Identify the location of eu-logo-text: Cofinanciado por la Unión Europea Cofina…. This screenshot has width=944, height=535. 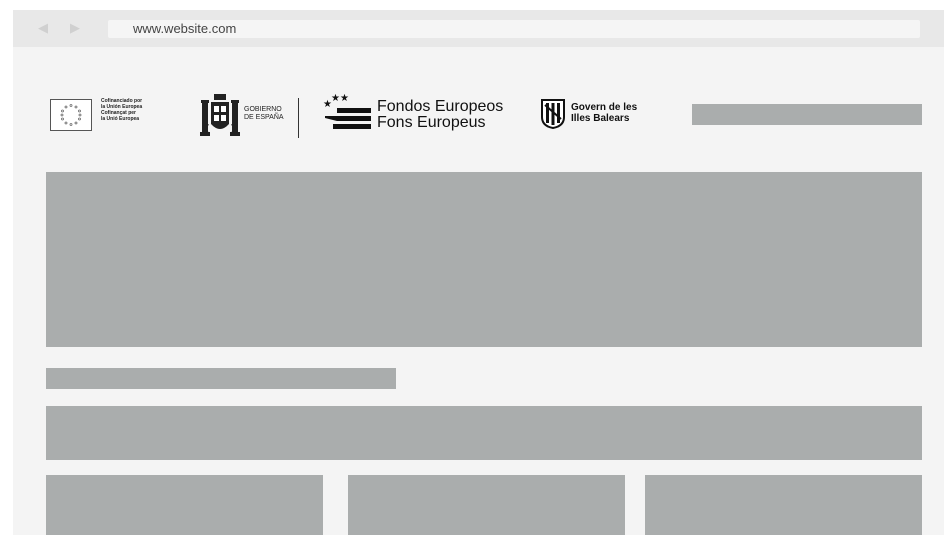
(122, 110).